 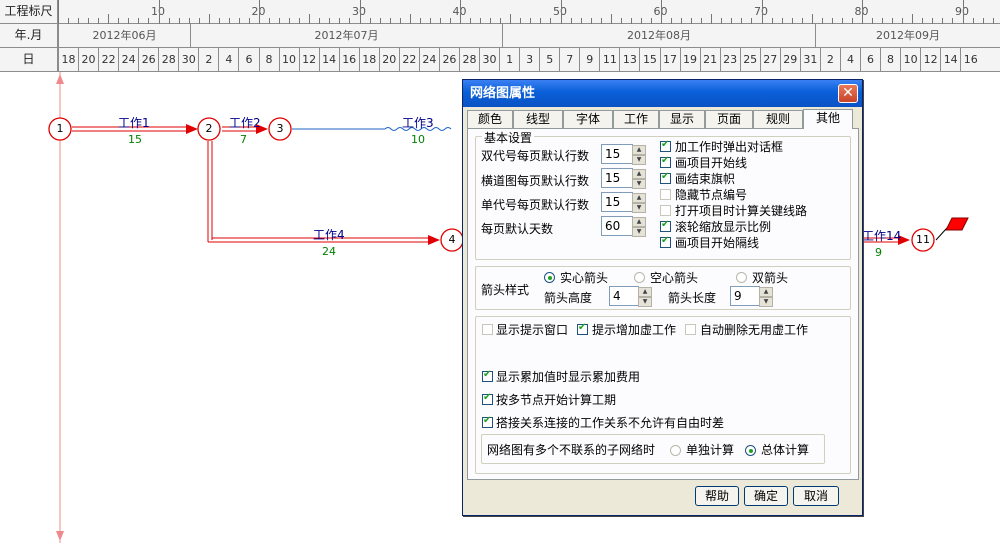 I want to click on help-button: 帮助, so click(x=717, y=496).